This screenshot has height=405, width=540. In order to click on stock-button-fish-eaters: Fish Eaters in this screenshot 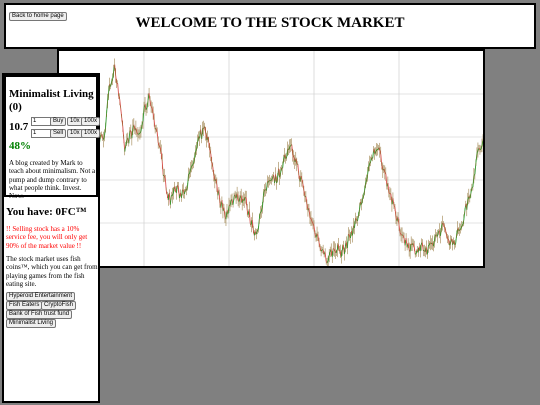, I will do `click(24, 305)`.